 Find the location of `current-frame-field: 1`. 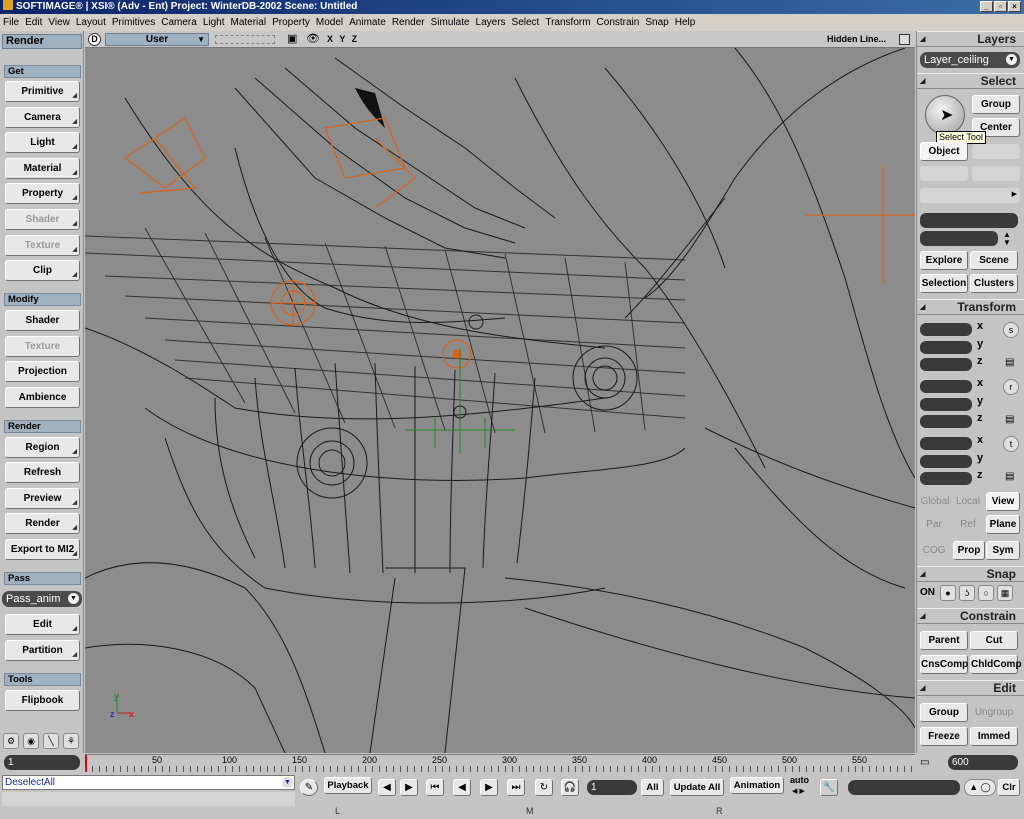

current-frame-field: 1 is located at coordinates (612, 787).